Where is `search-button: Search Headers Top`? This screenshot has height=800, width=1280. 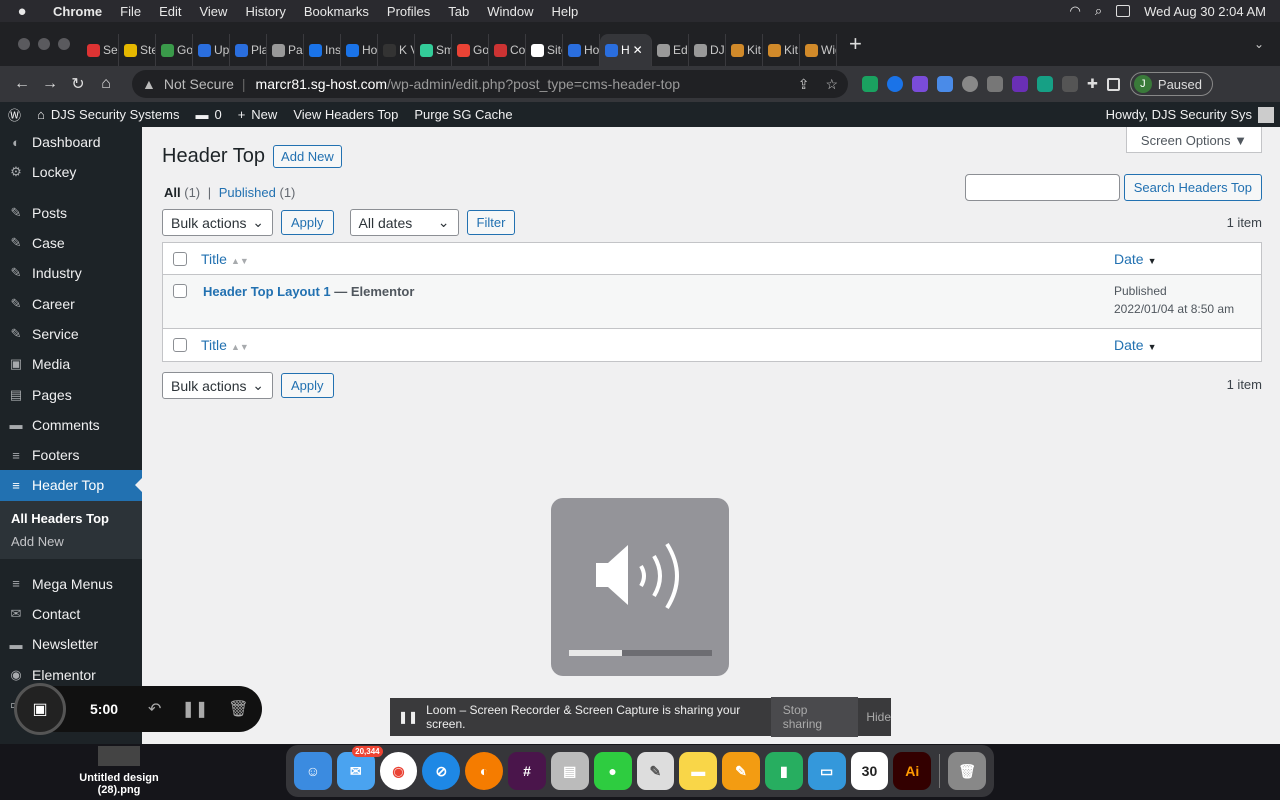 search-button: Search Headers Top is located at coordinates (1192, 187).